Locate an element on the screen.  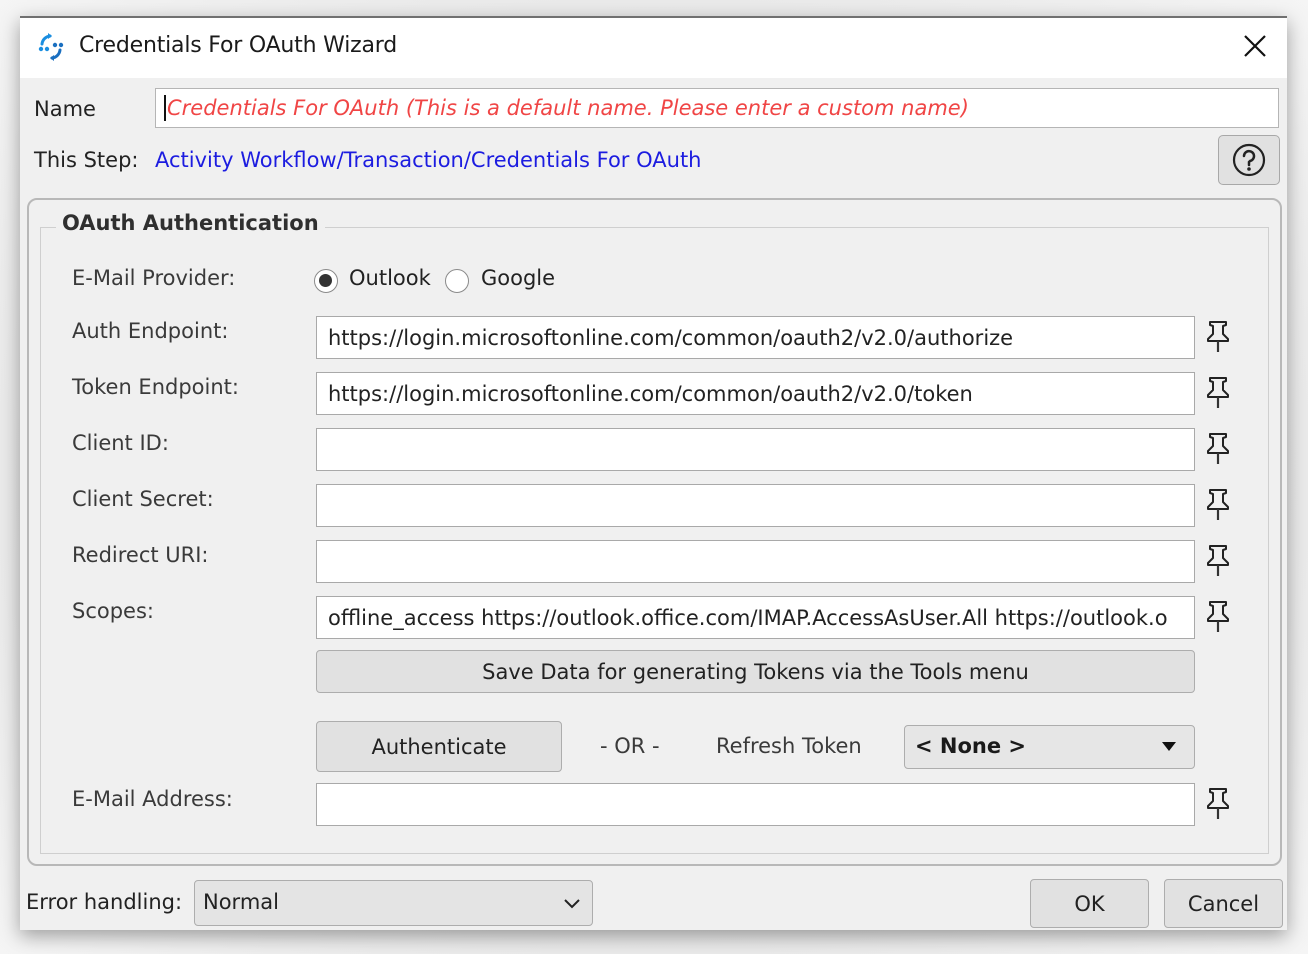
scopes-label: Scopes: is located at coordinates (113, 611).